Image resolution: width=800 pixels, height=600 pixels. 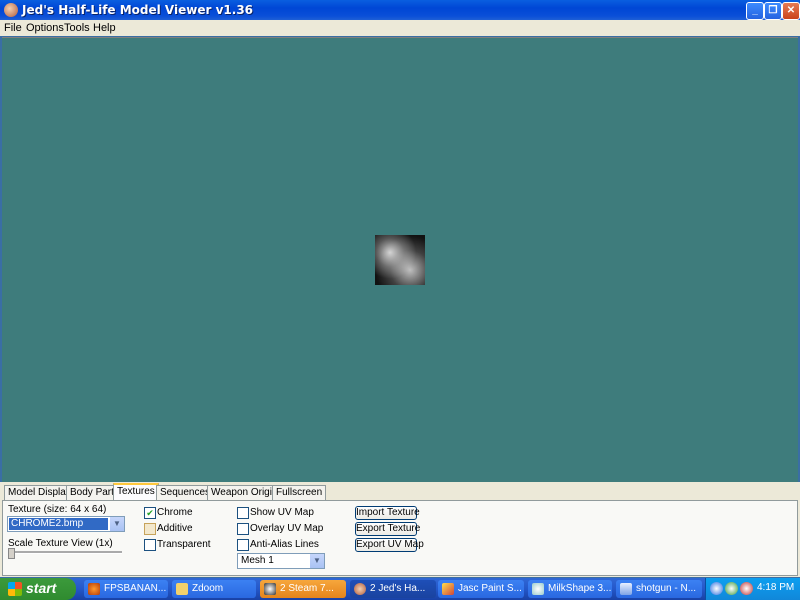 I want to click on overlay-uv-map-checkbox, so click(x=243, y=529).